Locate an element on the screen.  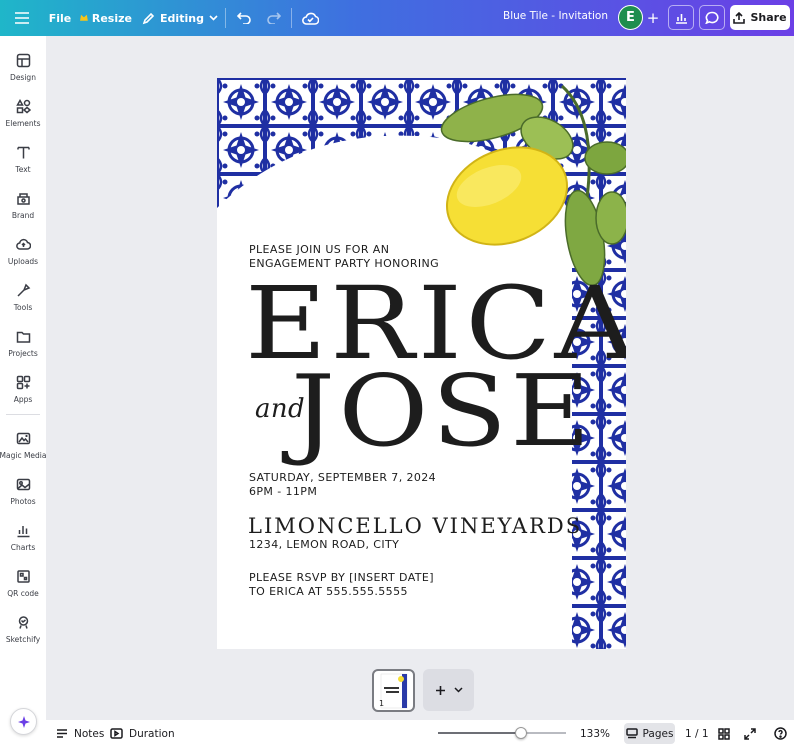
canva-assistant-button is located at coordinates (23, 721).